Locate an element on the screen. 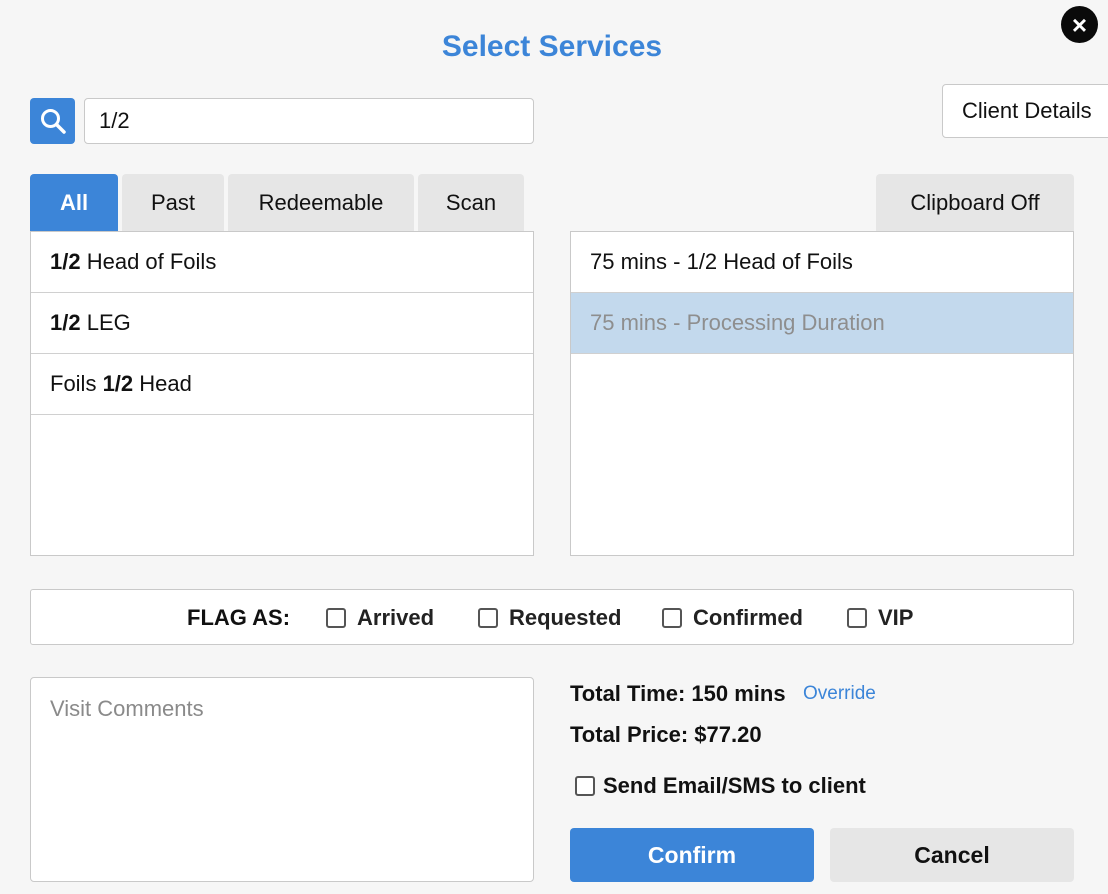  selected-service-row: 75 mins - Processing Duration is located at coordinates (822, 323).